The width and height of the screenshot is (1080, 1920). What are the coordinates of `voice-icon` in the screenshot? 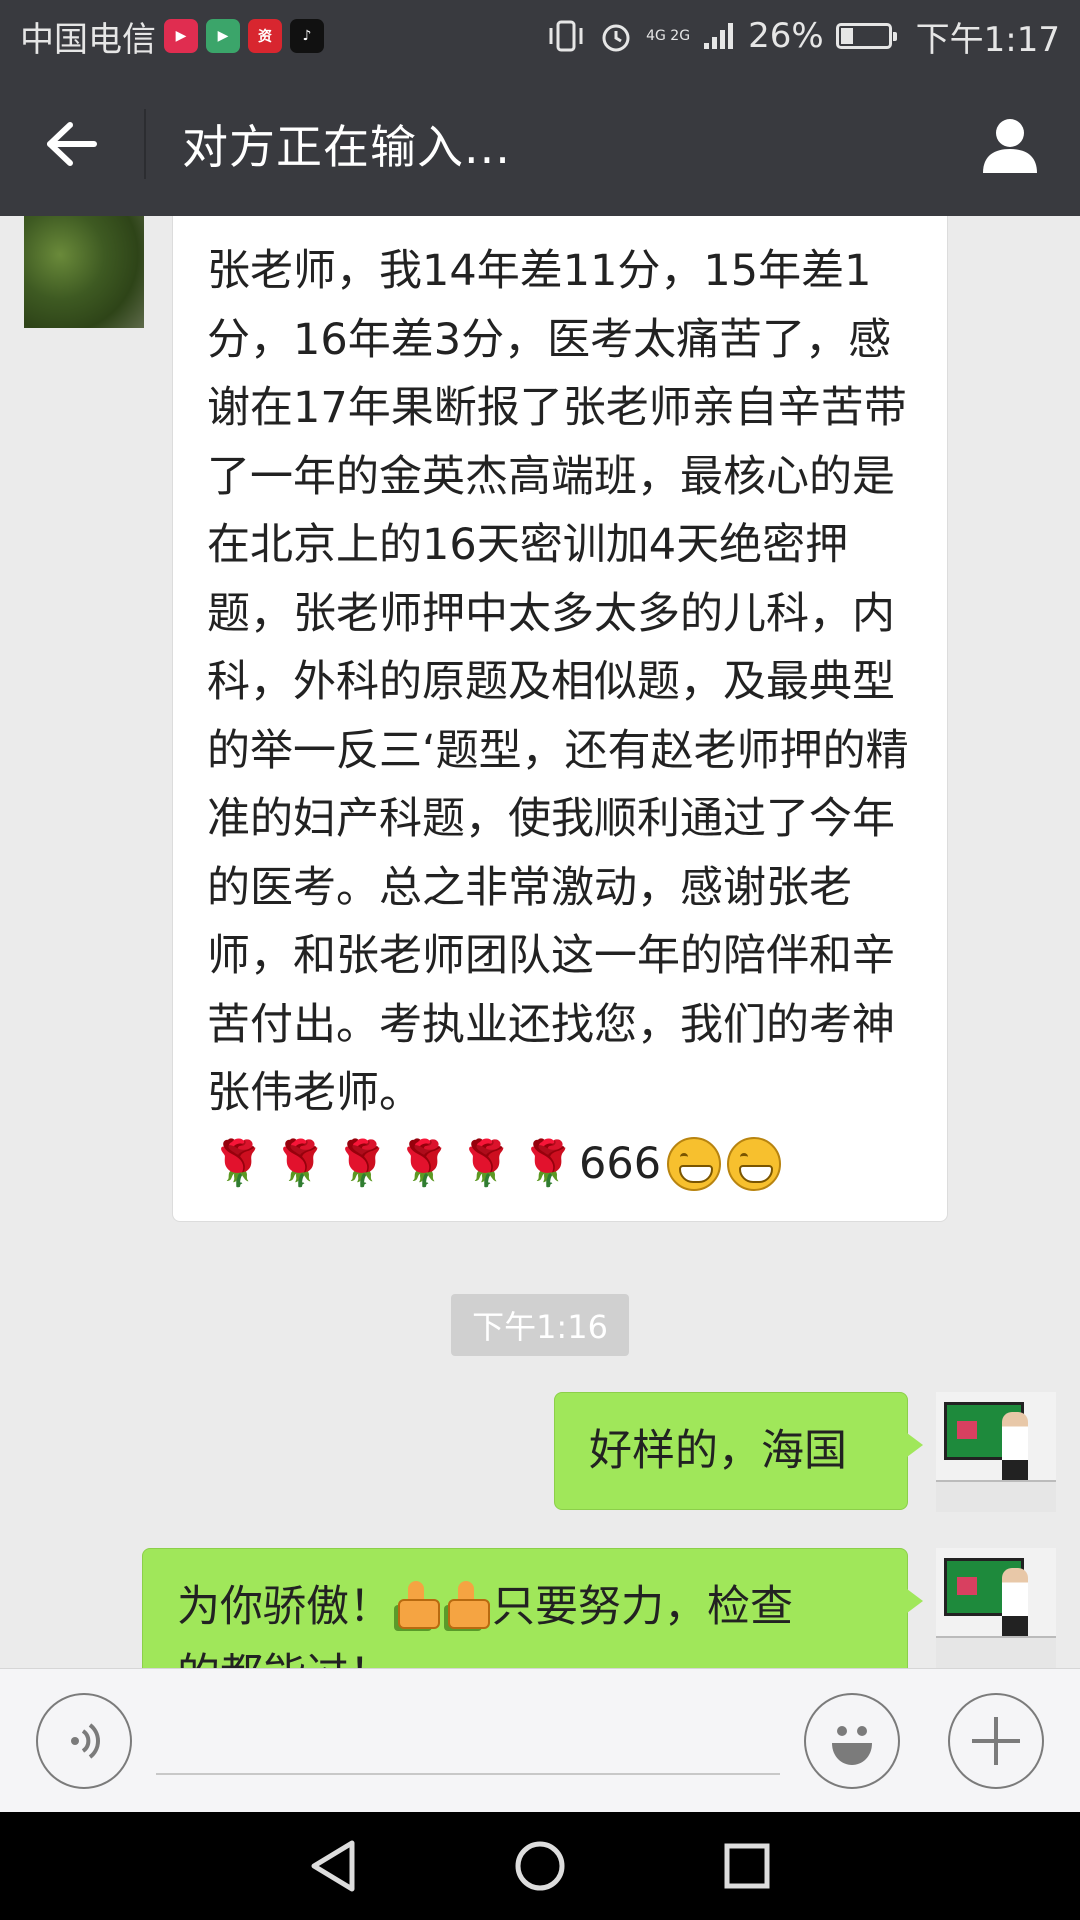 It's located at (85, 1741).